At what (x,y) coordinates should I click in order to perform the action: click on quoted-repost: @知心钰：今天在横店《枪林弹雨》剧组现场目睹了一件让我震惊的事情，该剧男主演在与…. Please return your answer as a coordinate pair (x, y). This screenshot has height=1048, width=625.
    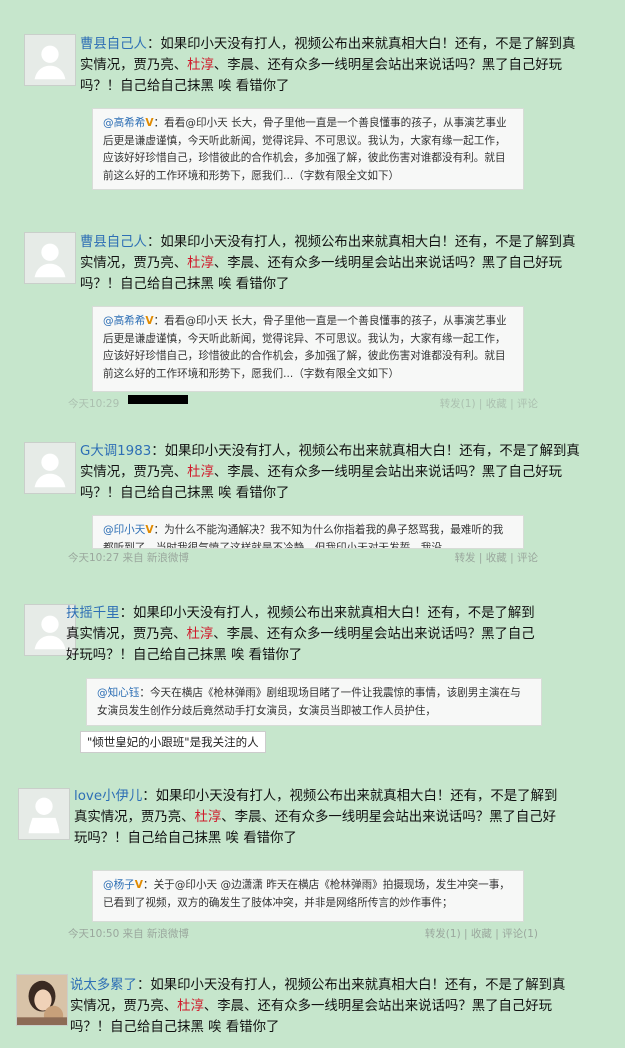
    Looking at the image, I should click on (314, 702).